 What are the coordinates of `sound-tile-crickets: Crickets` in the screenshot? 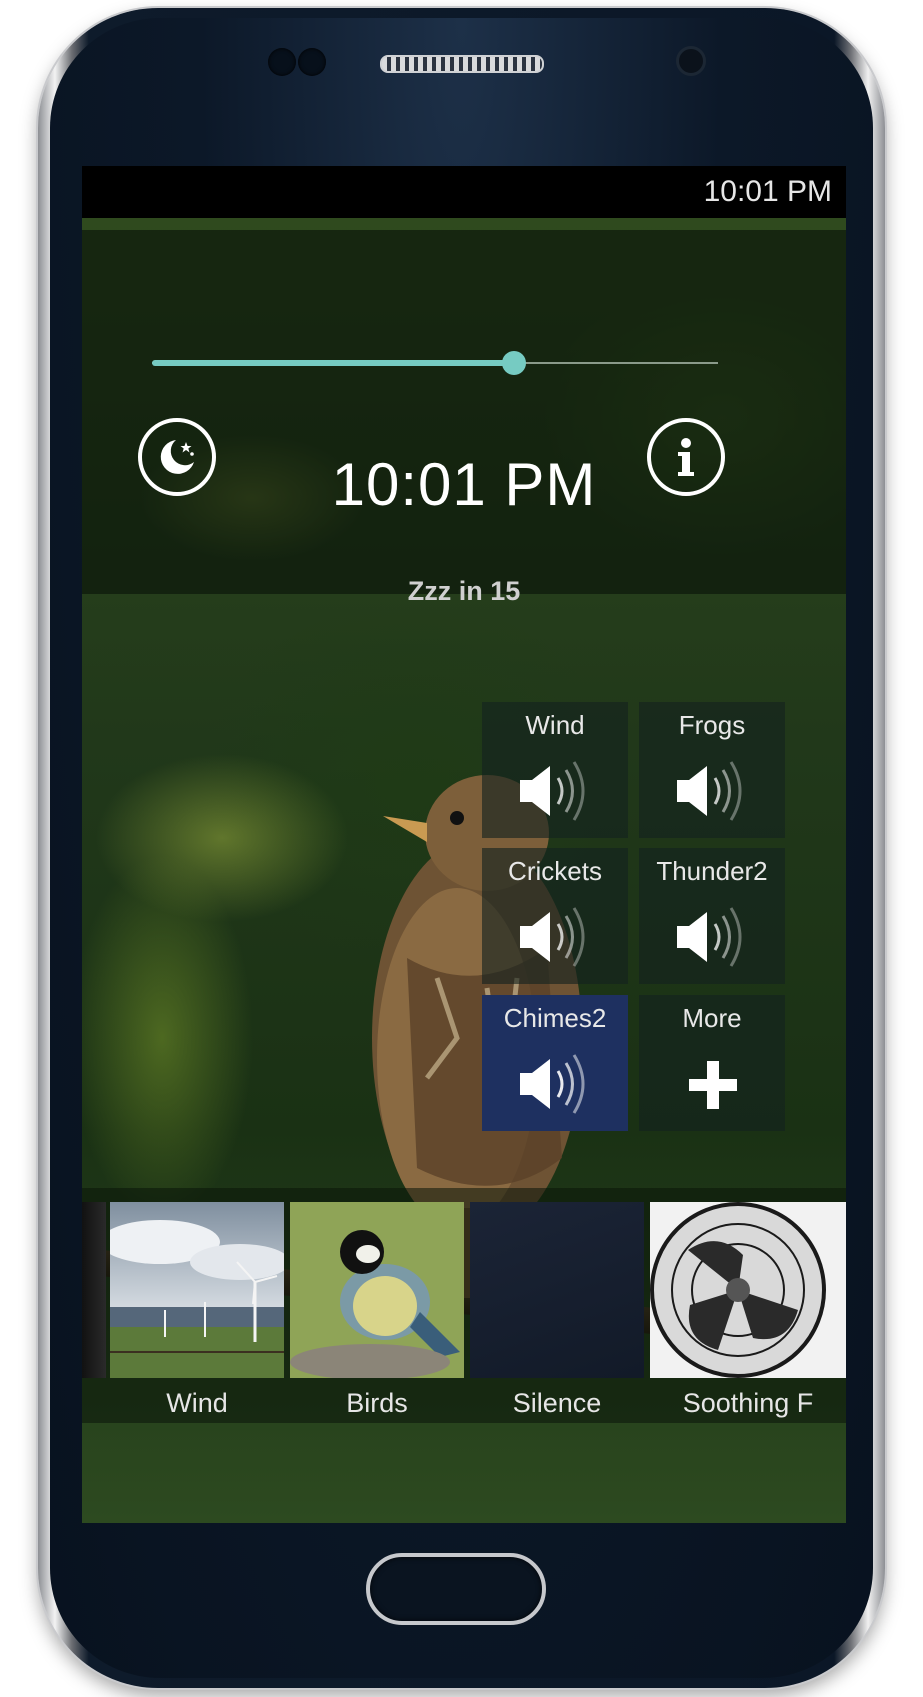 It's located at (555, 916).